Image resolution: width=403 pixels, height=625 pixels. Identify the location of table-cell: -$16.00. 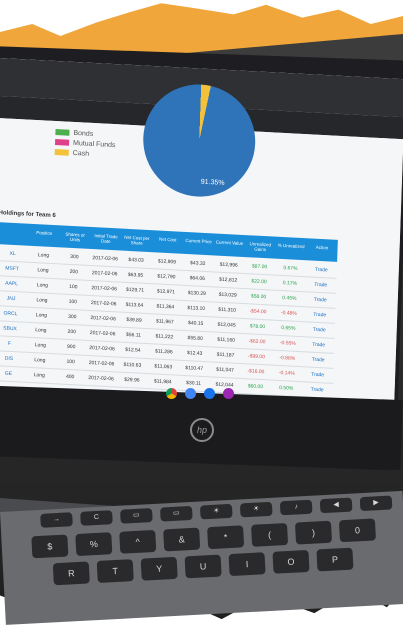
(256, 372).